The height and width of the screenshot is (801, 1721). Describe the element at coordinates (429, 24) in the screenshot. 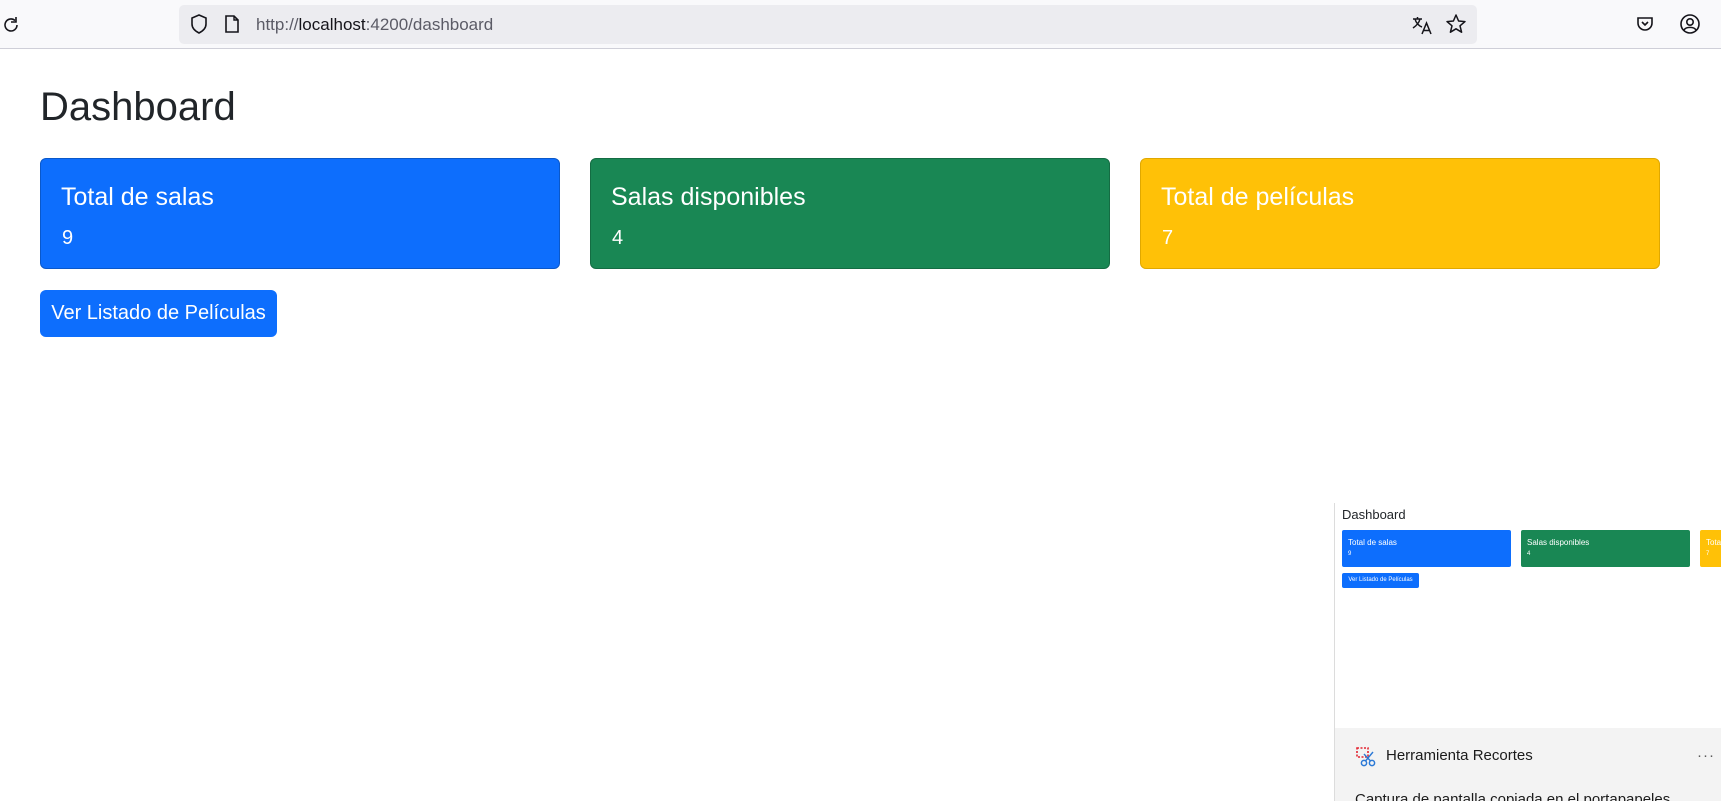

I see `url-path: :4200/dashboard` at that location.